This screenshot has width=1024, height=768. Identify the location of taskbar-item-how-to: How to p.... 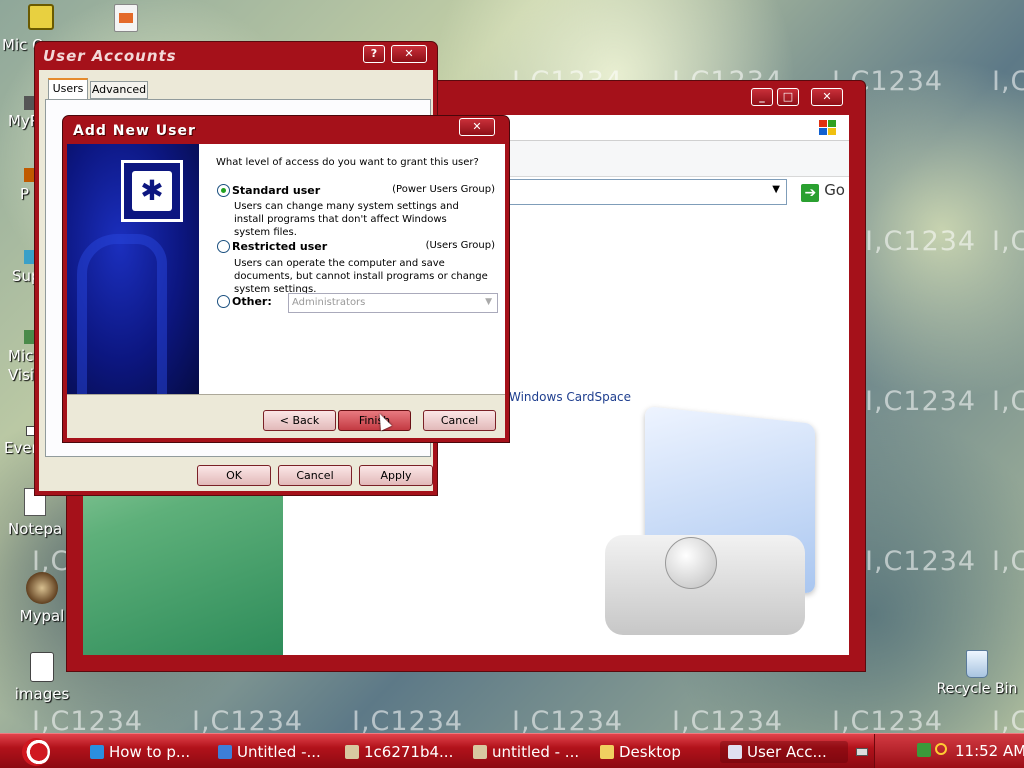
(140, 752).